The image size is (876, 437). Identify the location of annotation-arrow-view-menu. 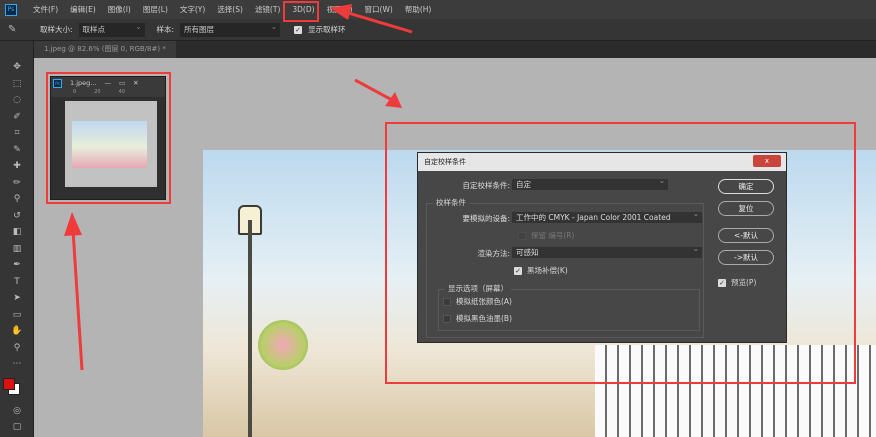
(378, 22).